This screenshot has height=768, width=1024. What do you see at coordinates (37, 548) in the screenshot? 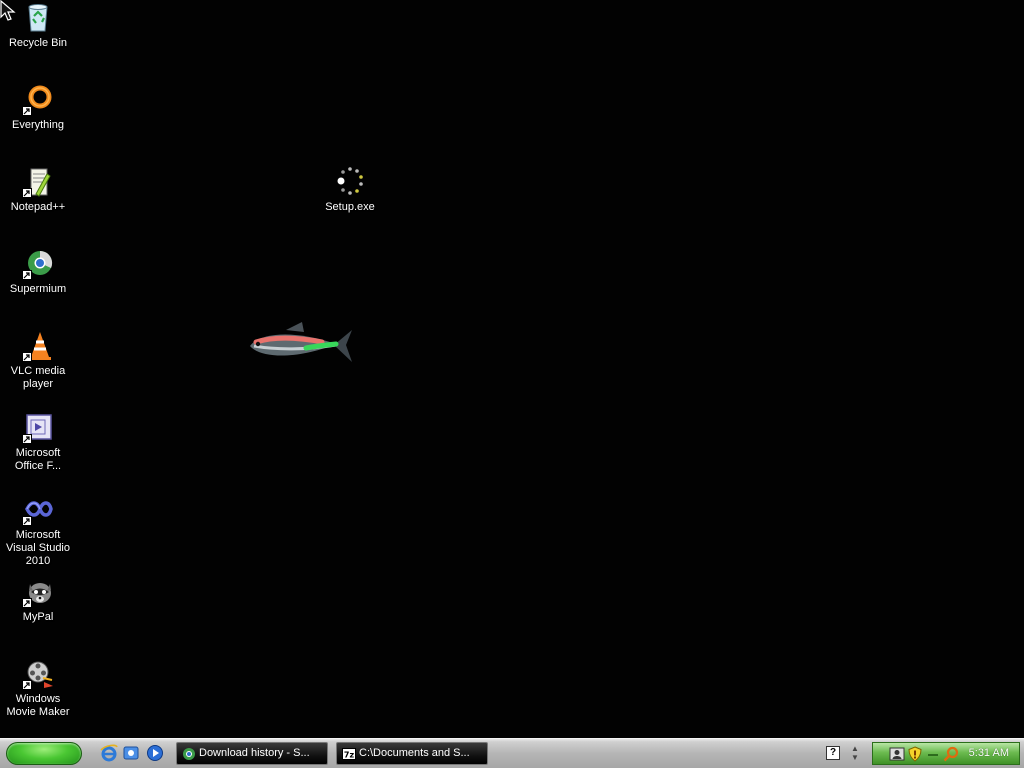
I see `visual-studio-label: Microsoft Visual Studio 2010` at bounding box center [37, 548].